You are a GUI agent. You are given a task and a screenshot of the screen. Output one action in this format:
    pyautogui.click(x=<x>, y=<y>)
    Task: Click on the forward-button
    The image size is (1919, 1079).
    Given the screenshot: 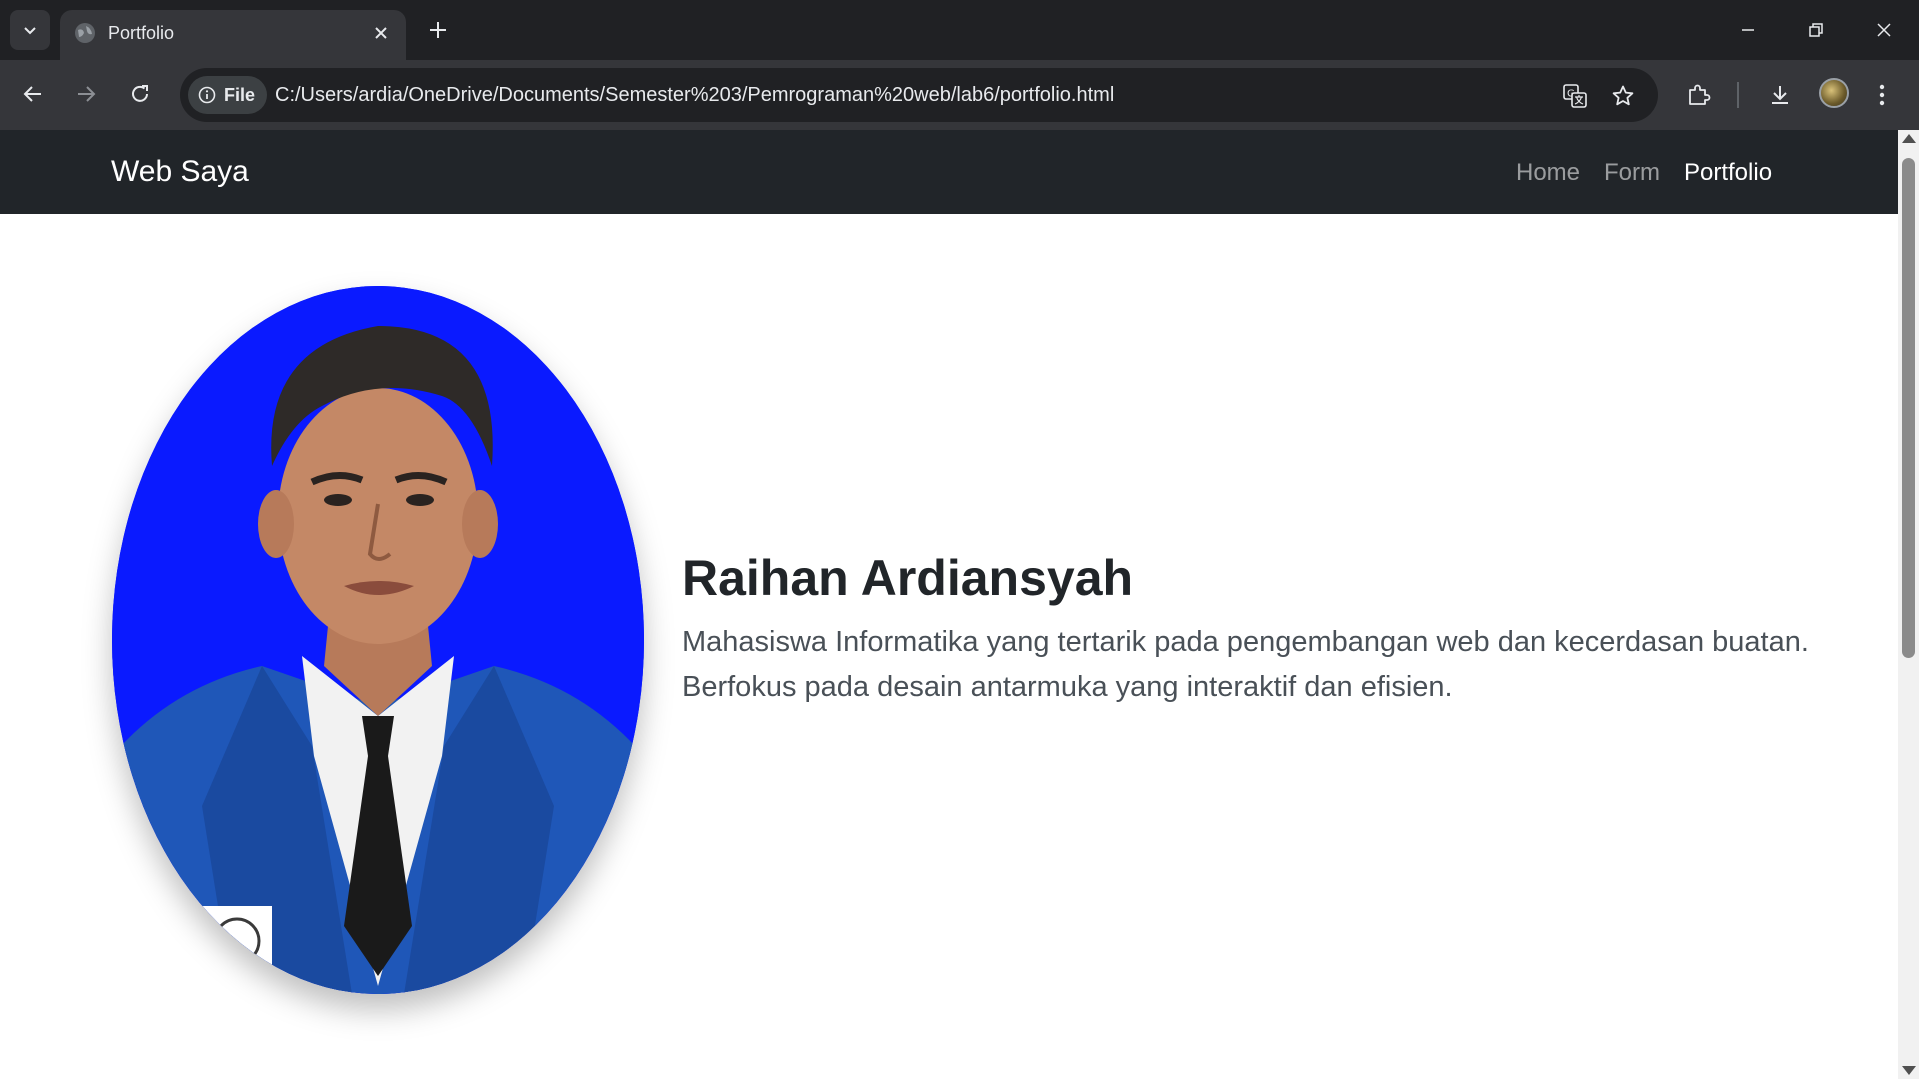 What is the action you would take?
    pyautogui.click(x=86, y=94)
    